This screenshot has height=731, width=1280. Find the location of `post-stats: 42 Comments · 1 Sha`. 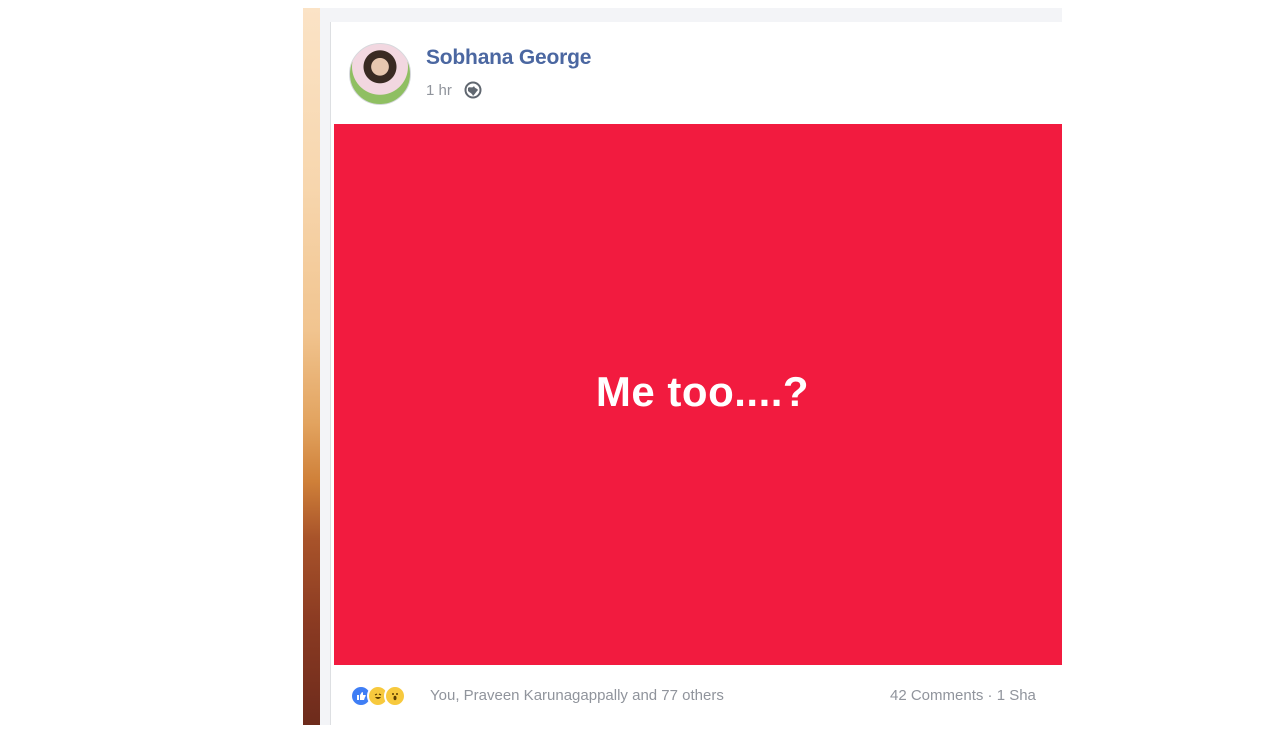

post-stats: 42 Comments · 1 Sha is located at coordinates (963, 695).